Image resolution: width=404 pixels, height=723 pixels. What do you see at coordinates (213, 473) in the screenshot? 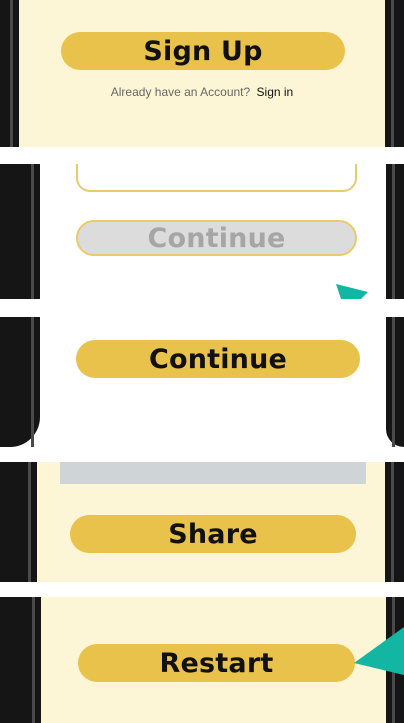
I see `progress-bar` at bounding box center [213, 473].